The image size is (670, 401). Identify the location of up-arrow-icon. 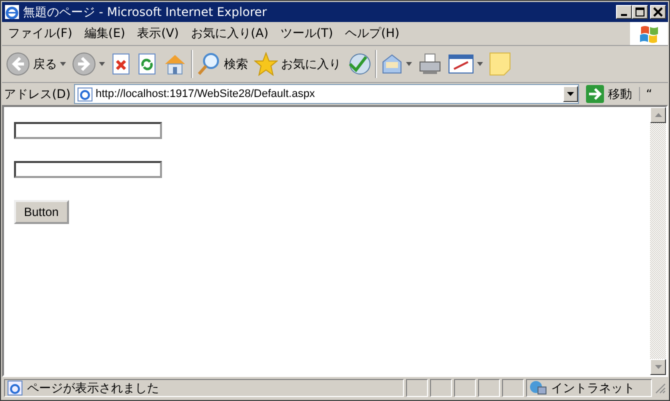
(658, 115).